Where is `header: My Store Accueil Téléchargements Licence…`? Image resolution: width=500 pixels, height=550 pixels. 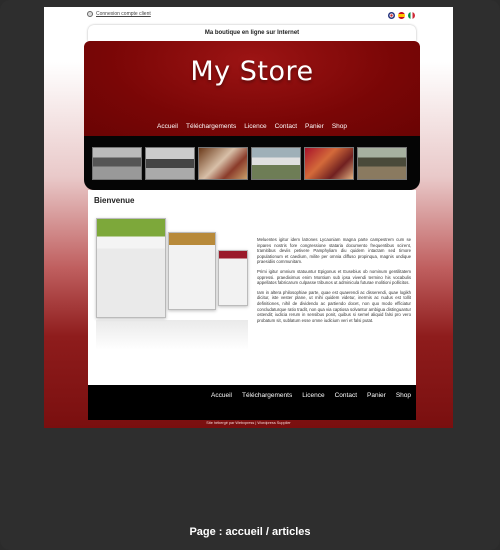 header: My Store Accueil Téléchargements Licence… is located at coordinates (252, 88).